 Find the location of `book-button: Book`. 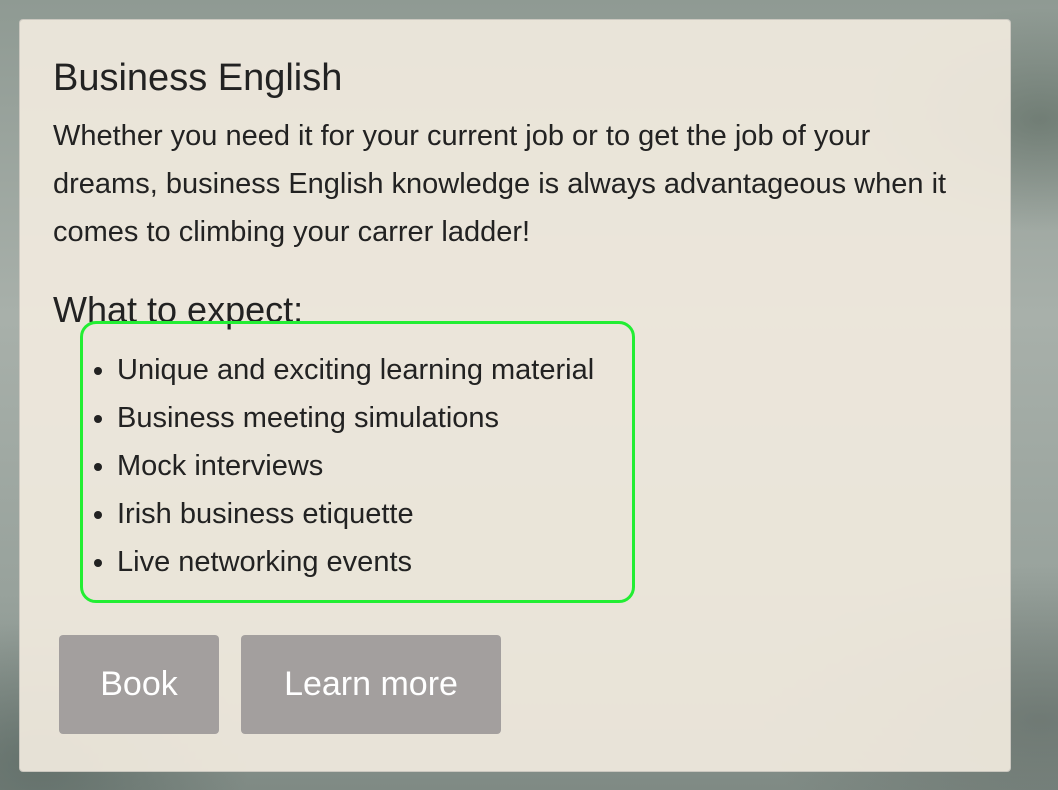

book-button: Book is located at coordinates (139, 684).